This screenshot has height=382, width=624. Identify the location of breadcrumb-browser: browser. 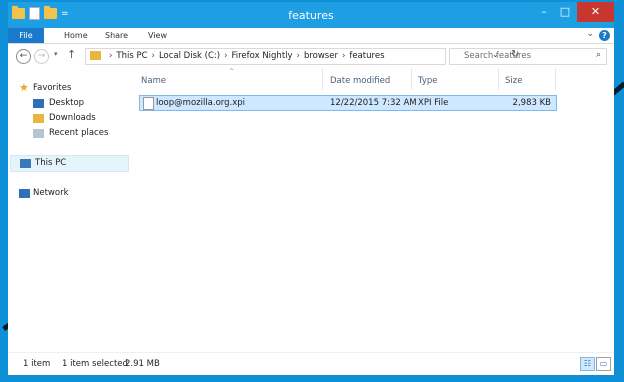
(321, 56).